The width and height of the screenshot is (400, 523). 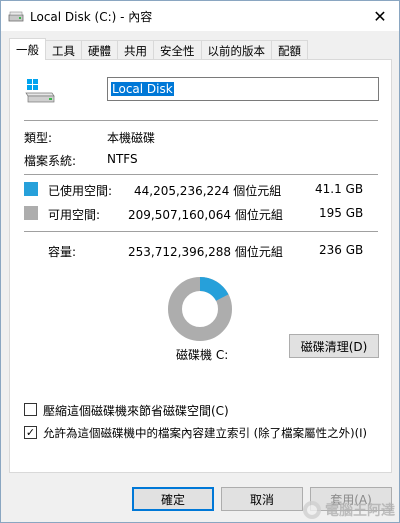 What do you see at coordinates (262, 499) in the screenshot?
I see `cancel-button: 取消` at bounding box center [262, 499].